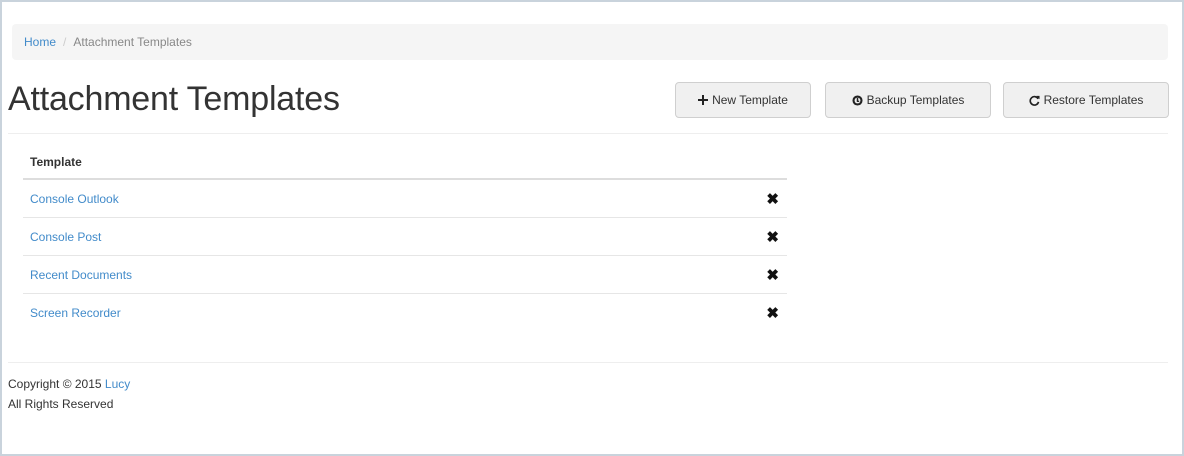 This screenshot has width=1184, height=456. What do you see at coordinates (405, 199) in the screenshot?
I see `table-row: Console Outlook ✖` at bounding box center [405, 199].